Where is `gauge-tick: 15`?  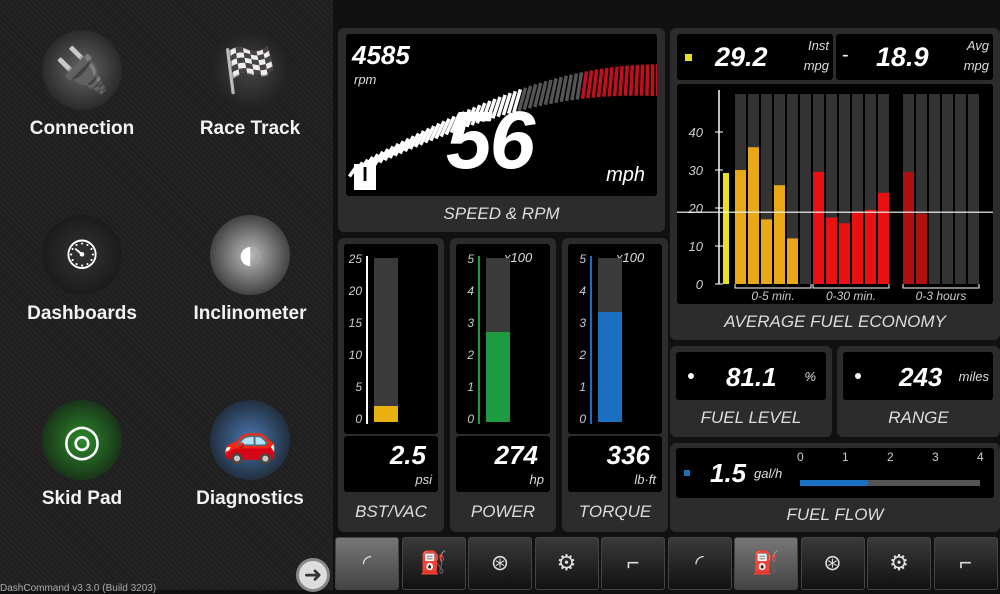
gauge-tick: 15 is located at coordinates (355, 323).